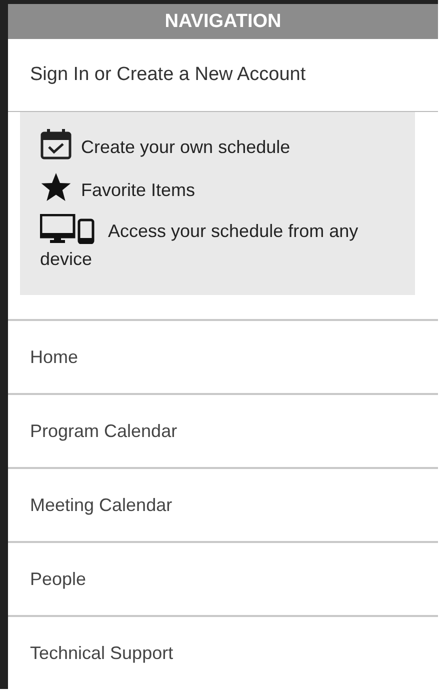  What do you see at coordinates (223, 356) in the screenshot?
I see `menu-item: Home` at bounding box center [223, 356].